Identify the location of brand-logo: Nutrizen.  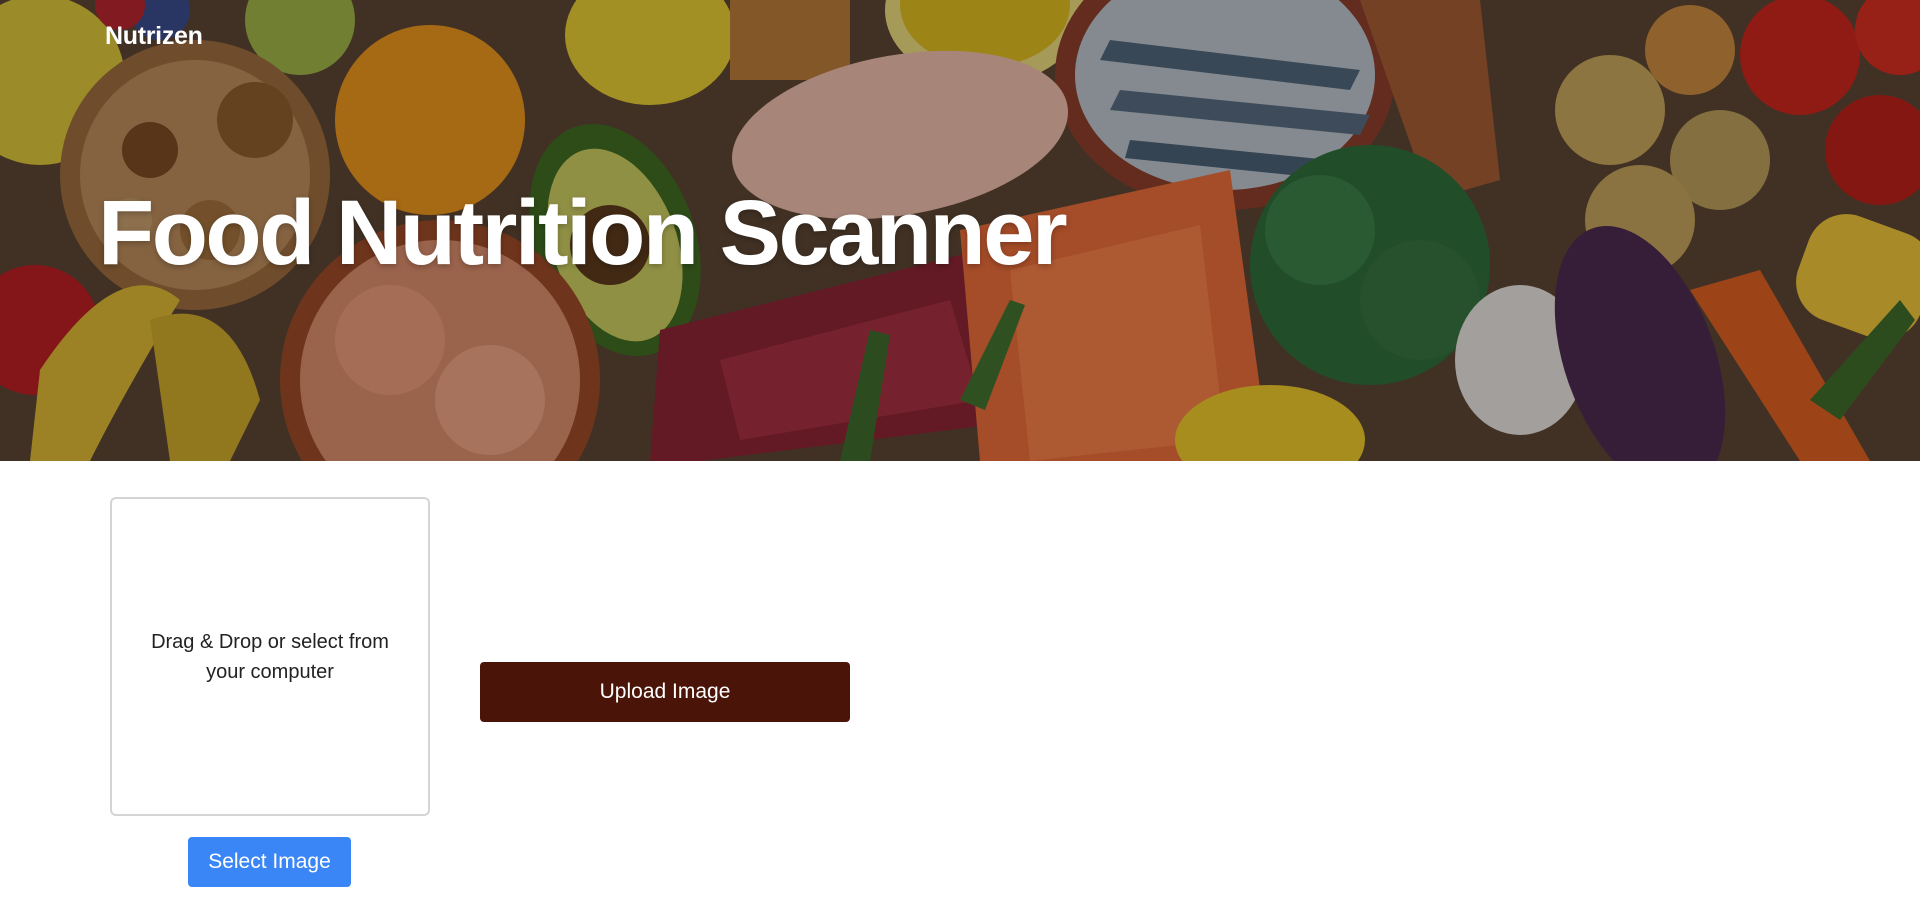
(154, 36).